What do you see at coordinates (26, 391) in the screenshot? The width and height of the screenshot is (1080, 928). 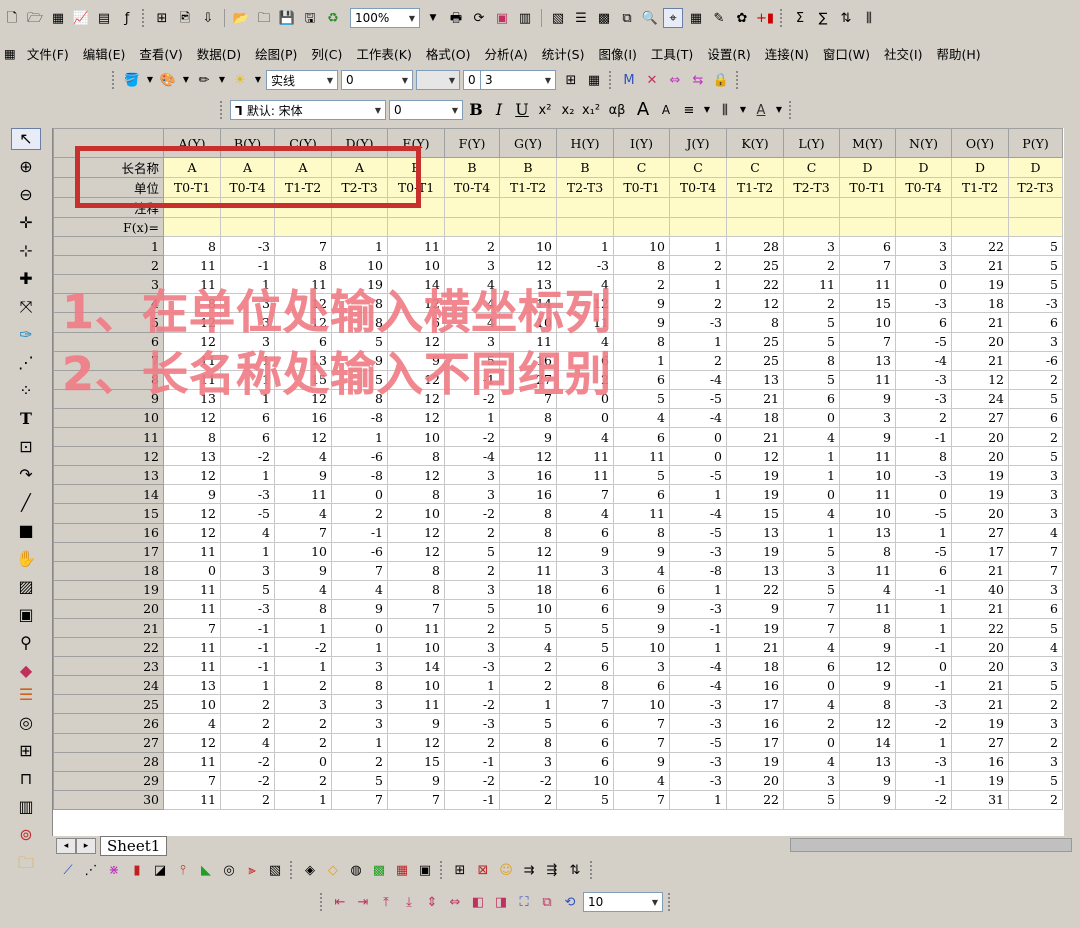 I see `dots-icon: ⁘` at bounding box center [26, 391].